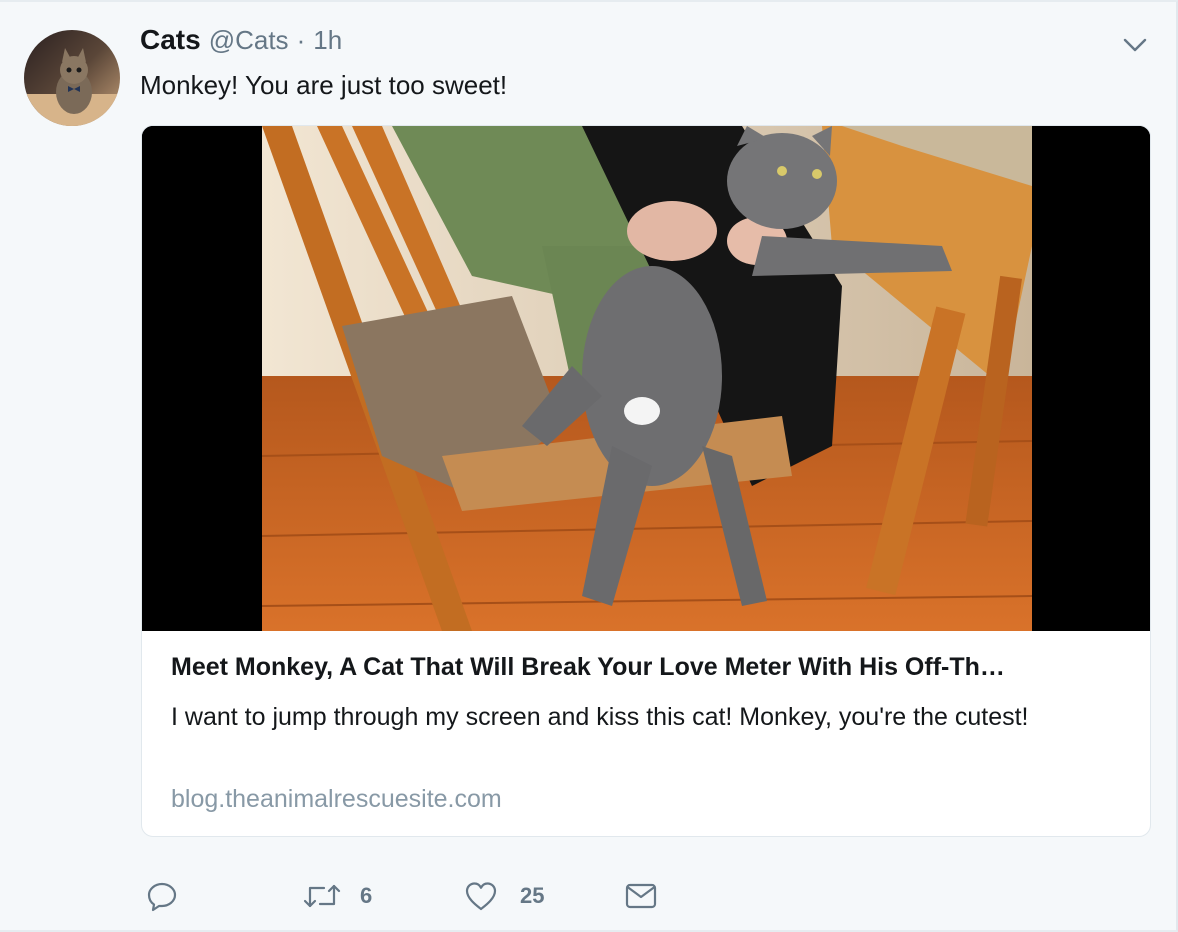 Image resolution: width=1178 pixels, height=932 pixels. I want to click on avatar, so click(72, 78).